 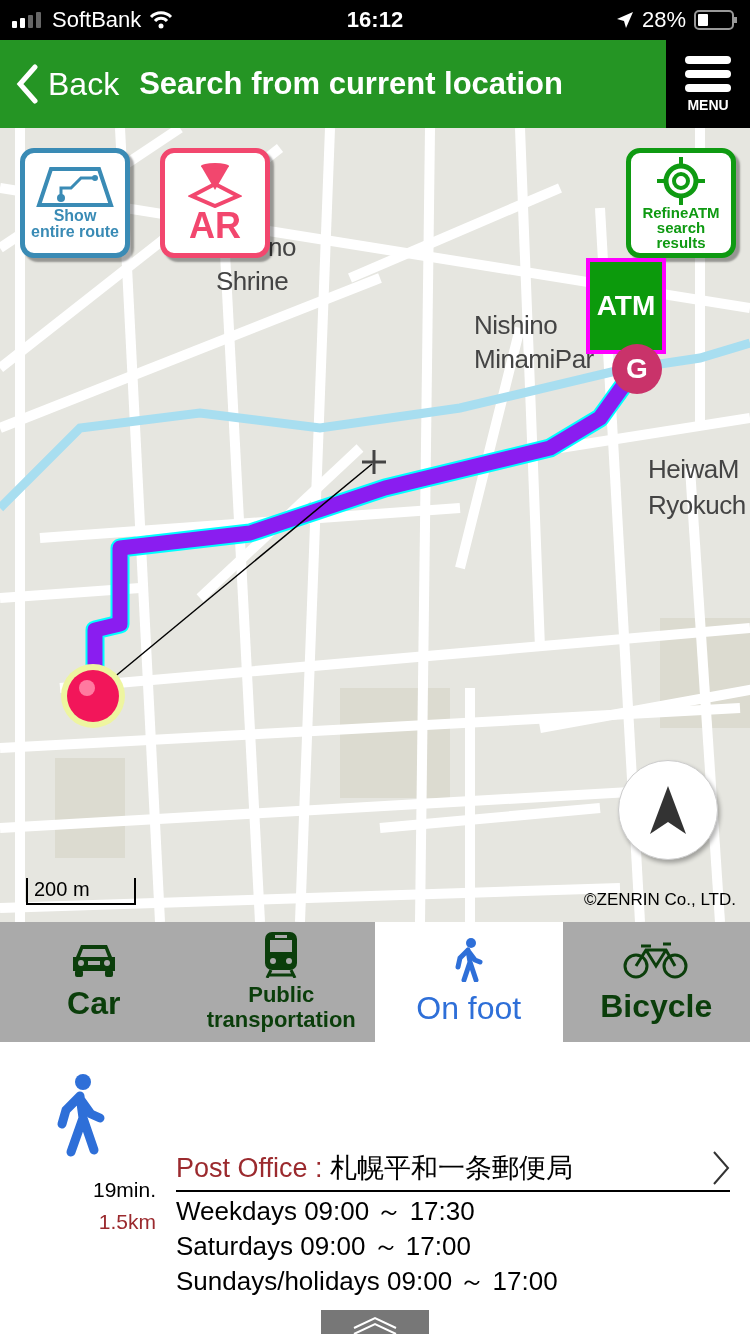 I want to click on clock-time: 16:12, so click(x=375, y=20).